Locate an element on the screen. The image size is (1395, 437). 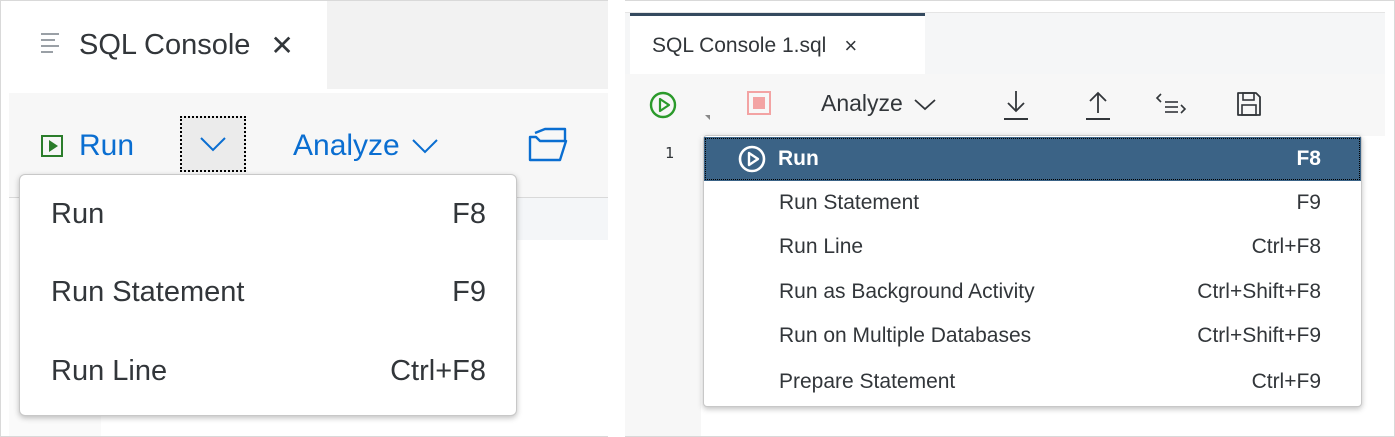
stop-icon is located at coordinates (759, 103).